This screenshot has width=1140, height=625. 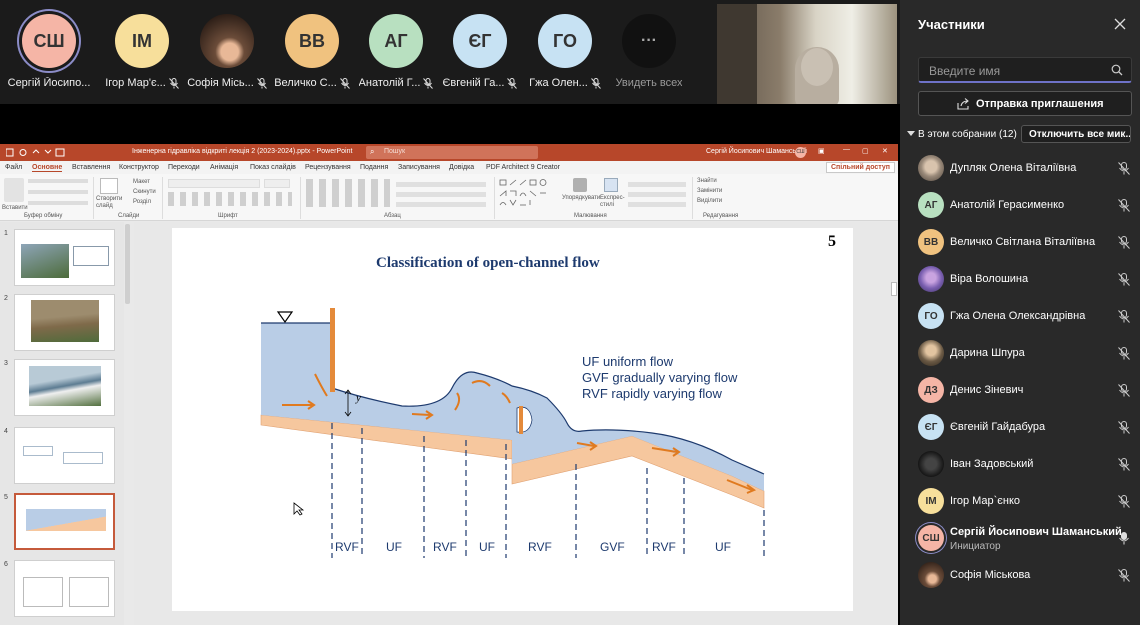 I want to click on tab-design: Конструктор, so click(x=139, y=167).